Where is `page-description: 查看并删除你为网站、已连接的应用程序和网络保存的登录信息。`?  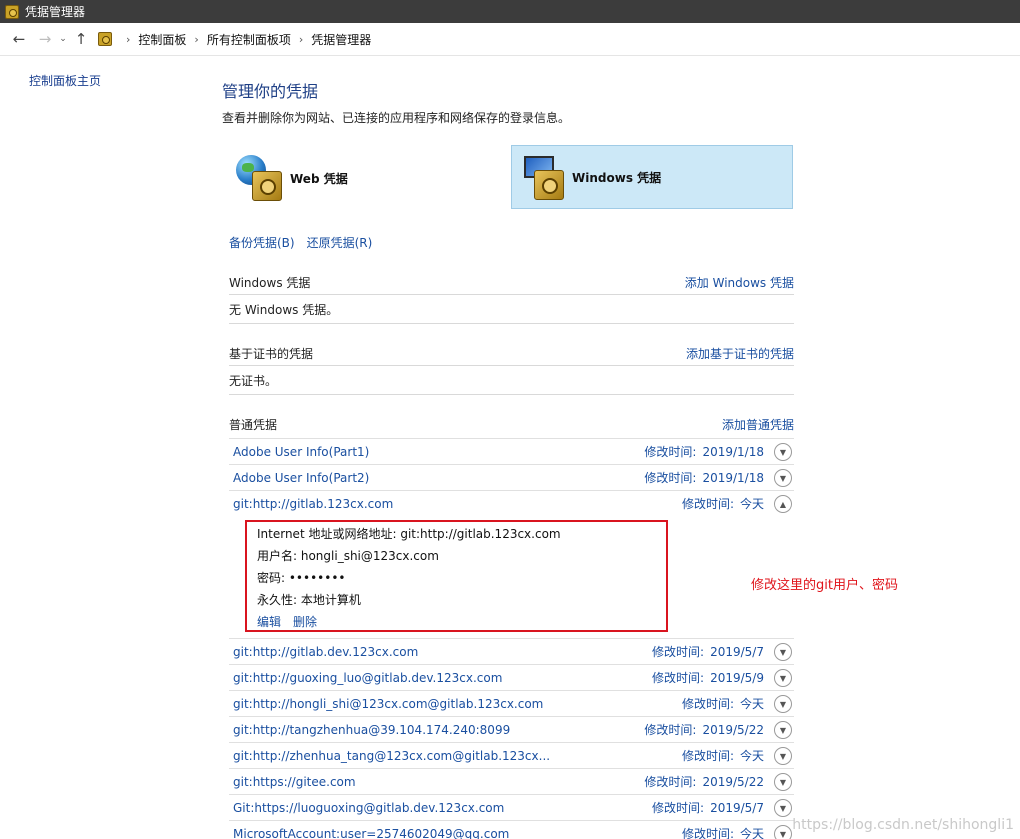 page-description: 查看并删除你为网站、已连接的应用程序和网络保存的登录信息。 is located at coordinates (396, 118).